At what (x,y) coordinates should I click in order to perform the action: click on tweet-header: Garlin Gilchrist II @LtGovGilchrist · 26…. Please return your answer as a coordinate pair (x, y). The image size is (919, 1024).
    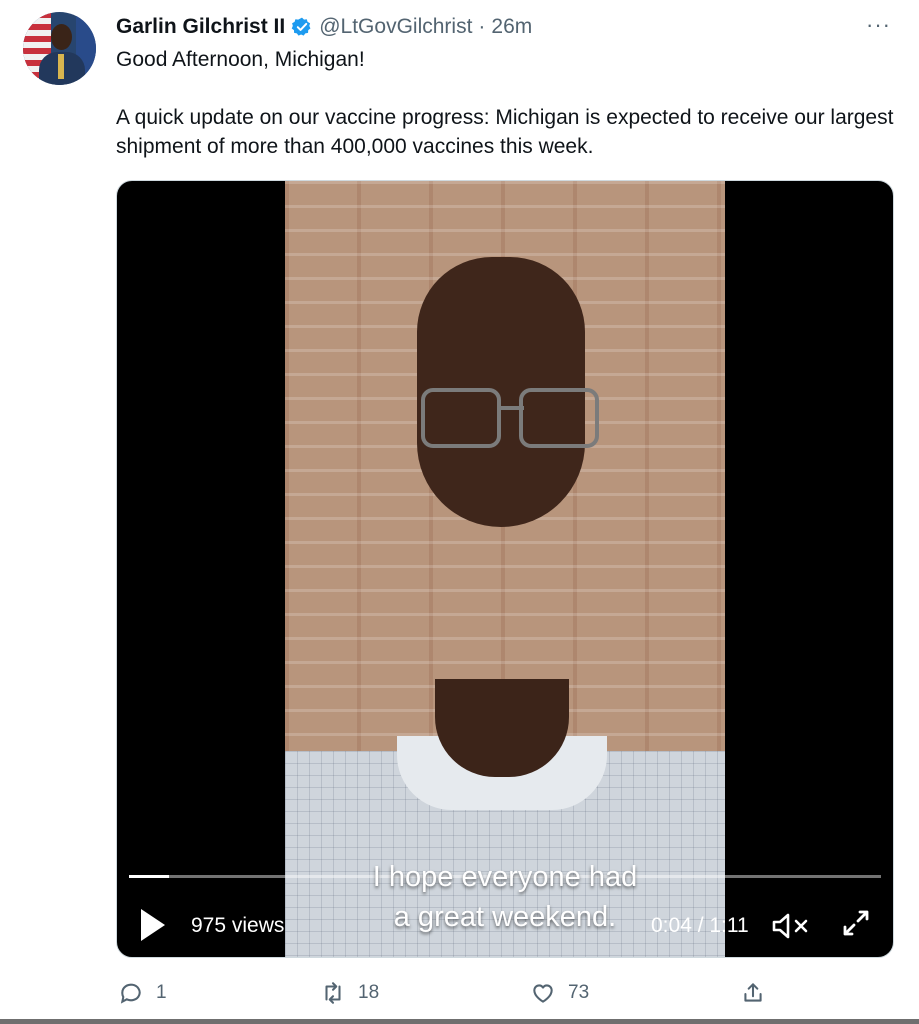
    Looking at the image, I should click on (324, 27).